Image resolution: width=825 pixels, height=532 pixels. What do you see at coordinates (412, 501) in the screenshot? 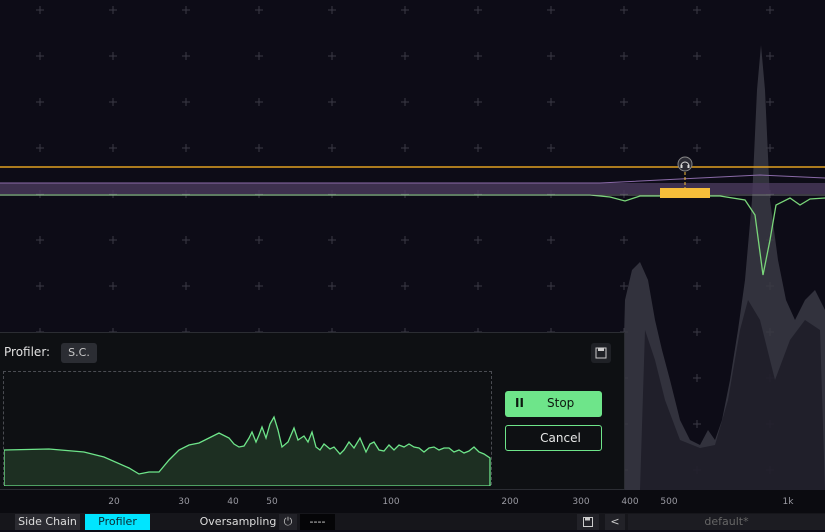
I see `frequency-axis: 20 30 40 50 100 200 300 400 500 1k` at bounding box center [412, 501].